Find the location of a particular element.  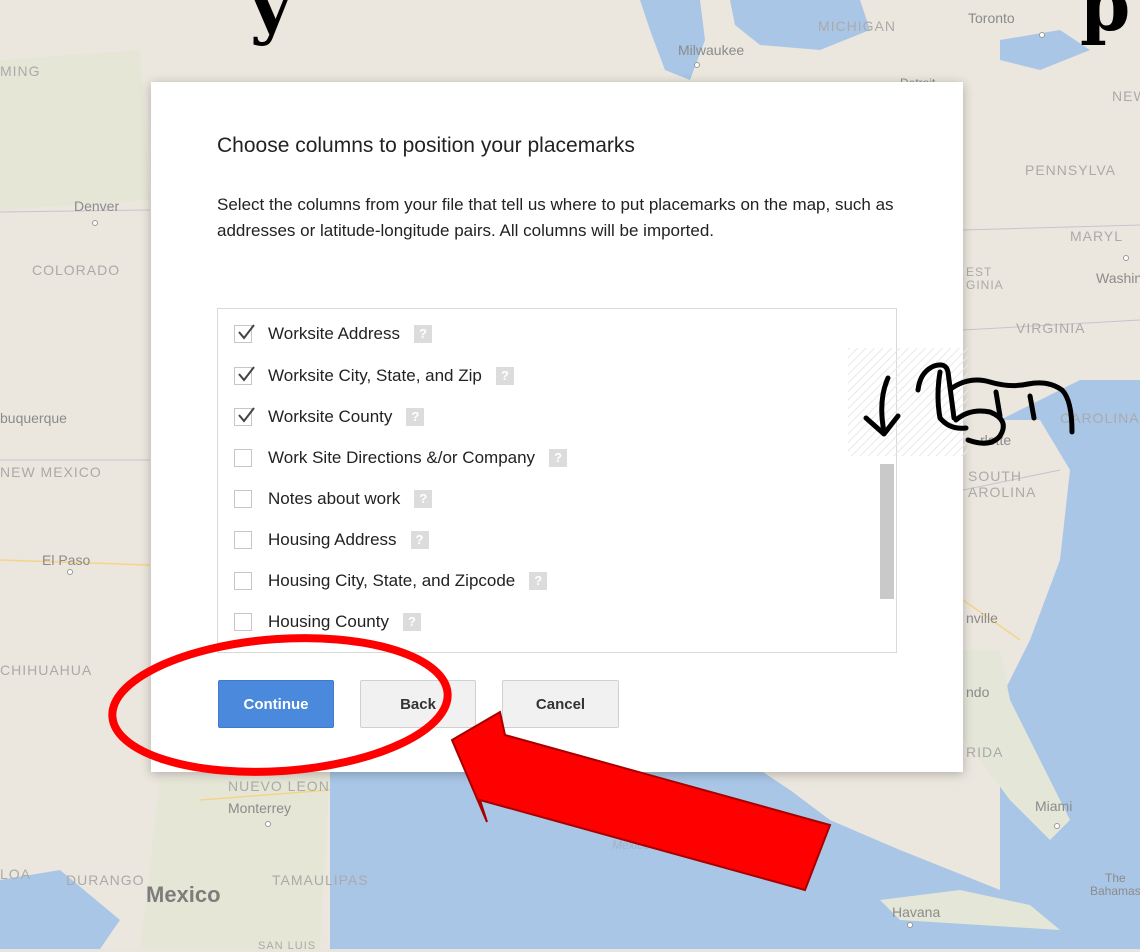

column-item-worksite-county: Worksite County ? is located at coordinates (329, 417).